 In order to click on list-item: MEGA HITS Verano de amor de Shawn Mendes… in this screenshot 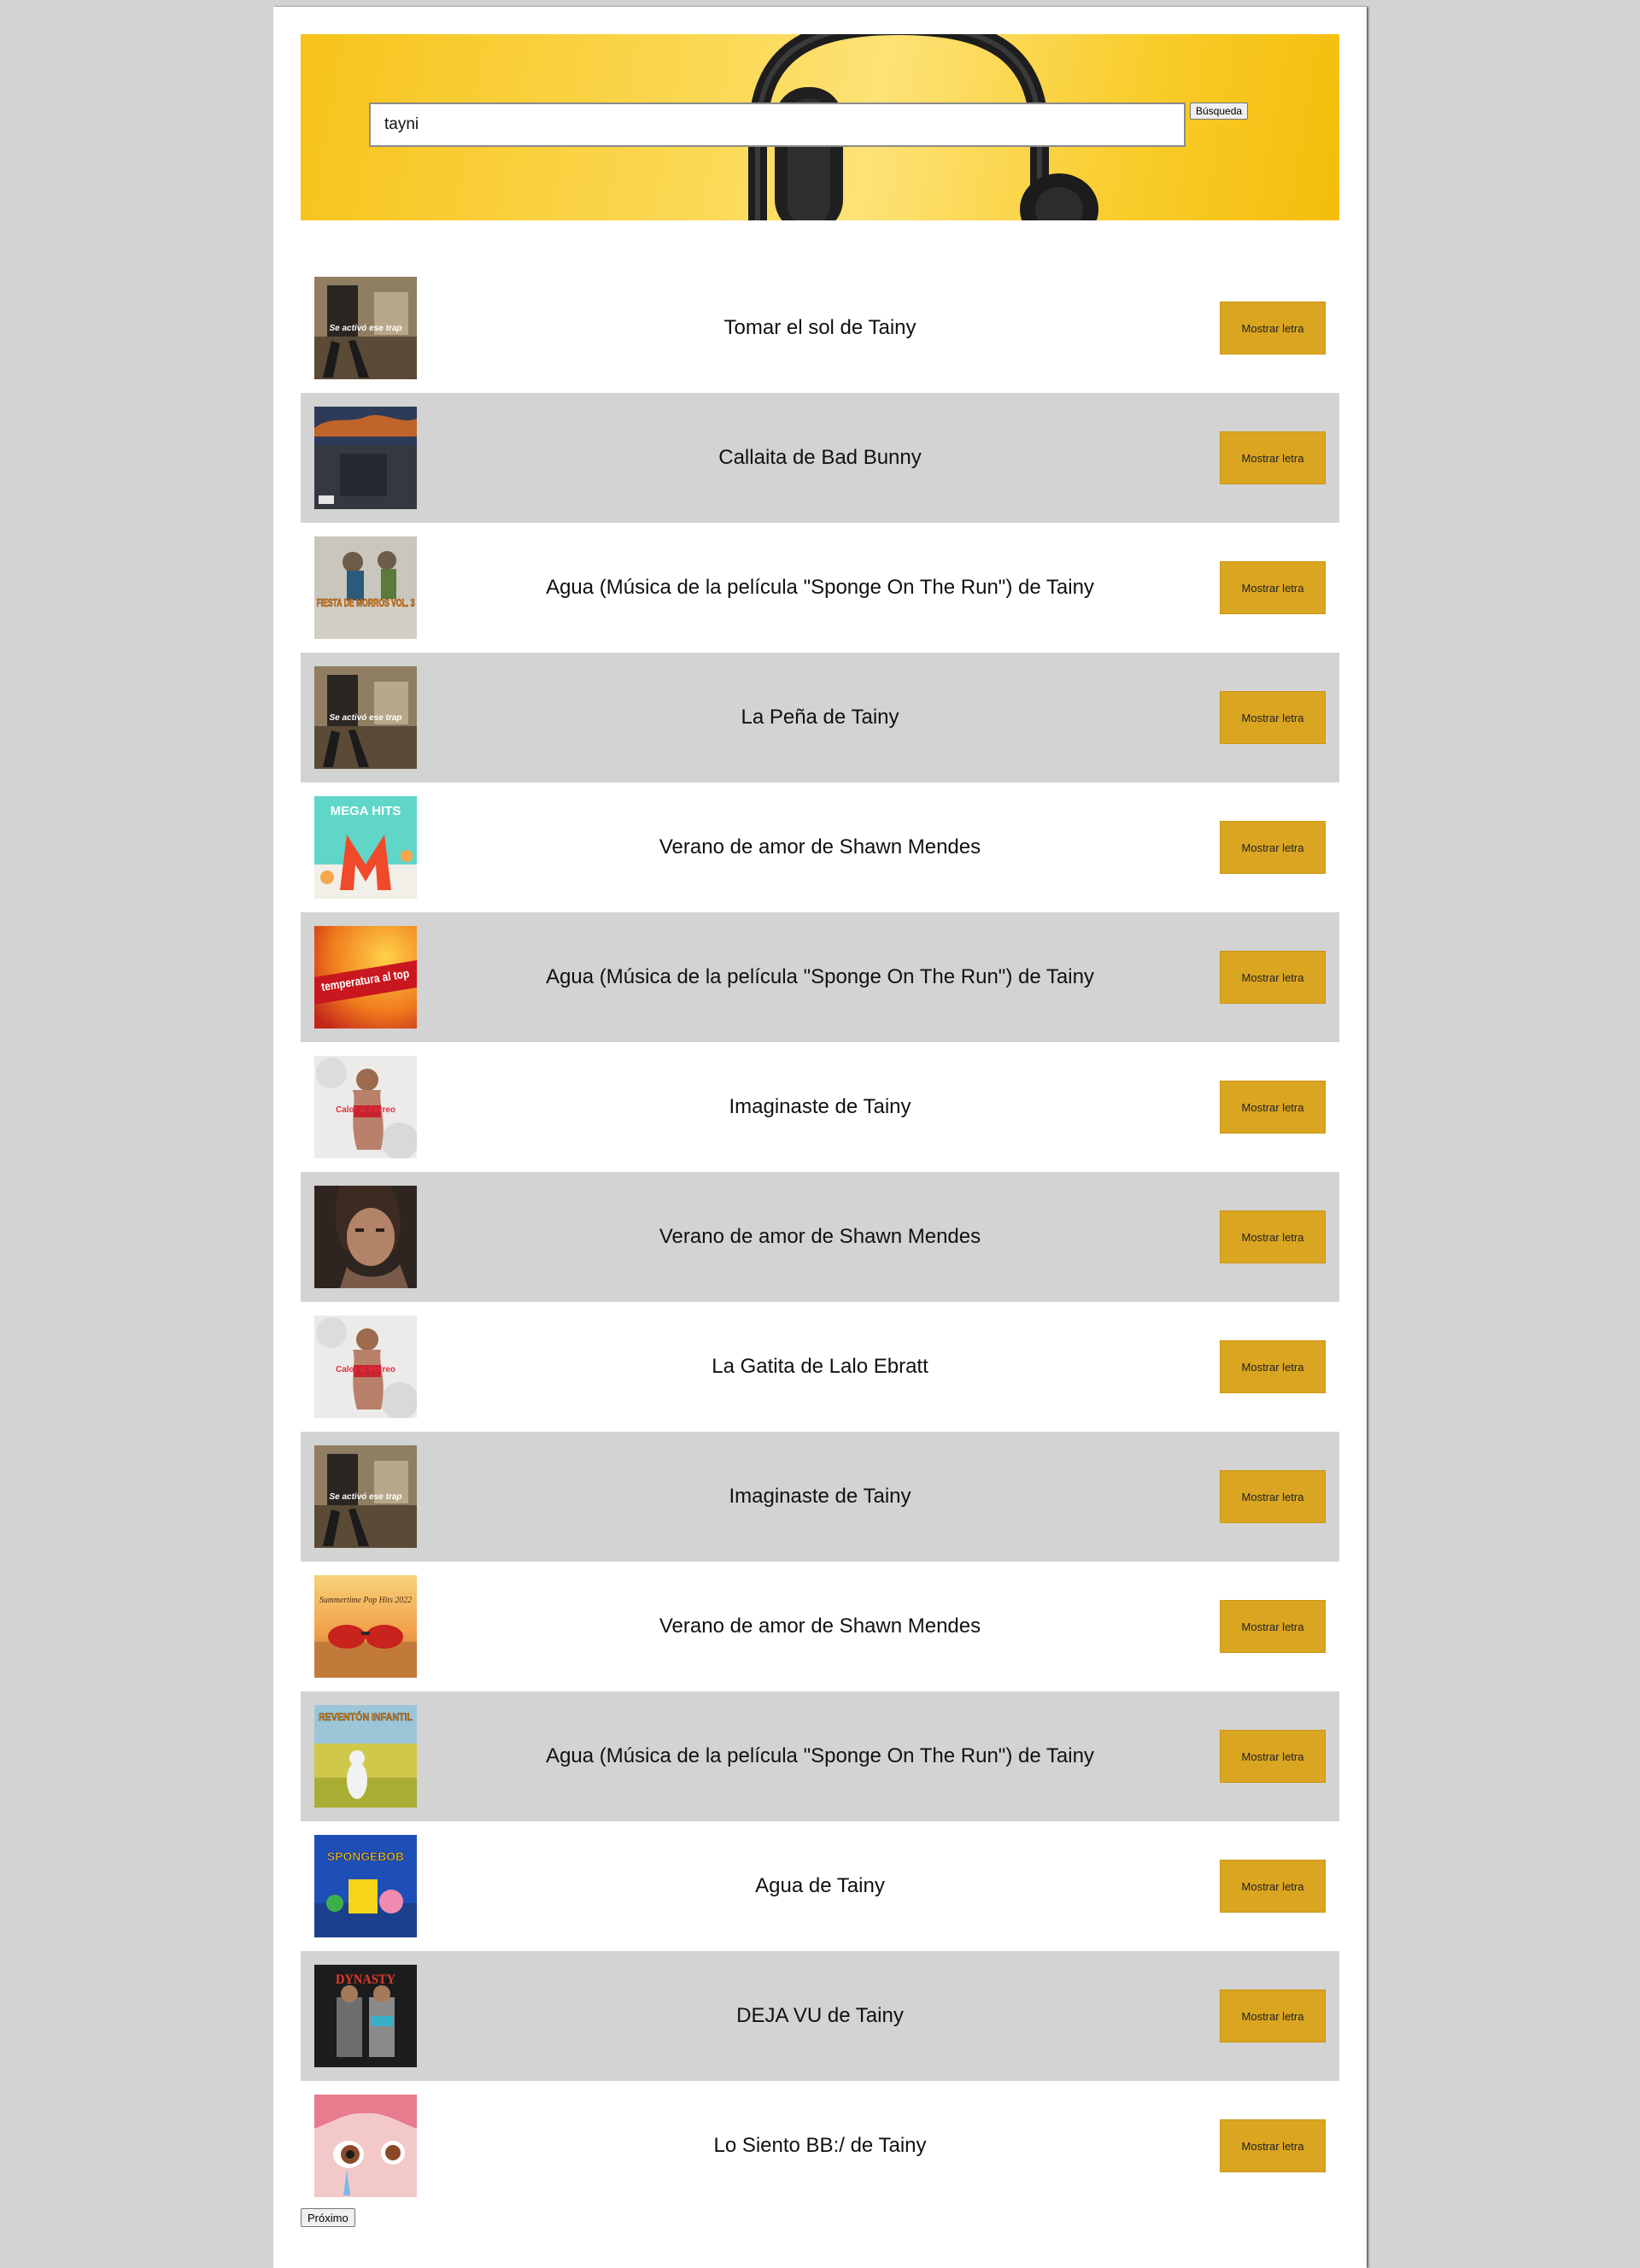, I will do `click(820, 847)`.